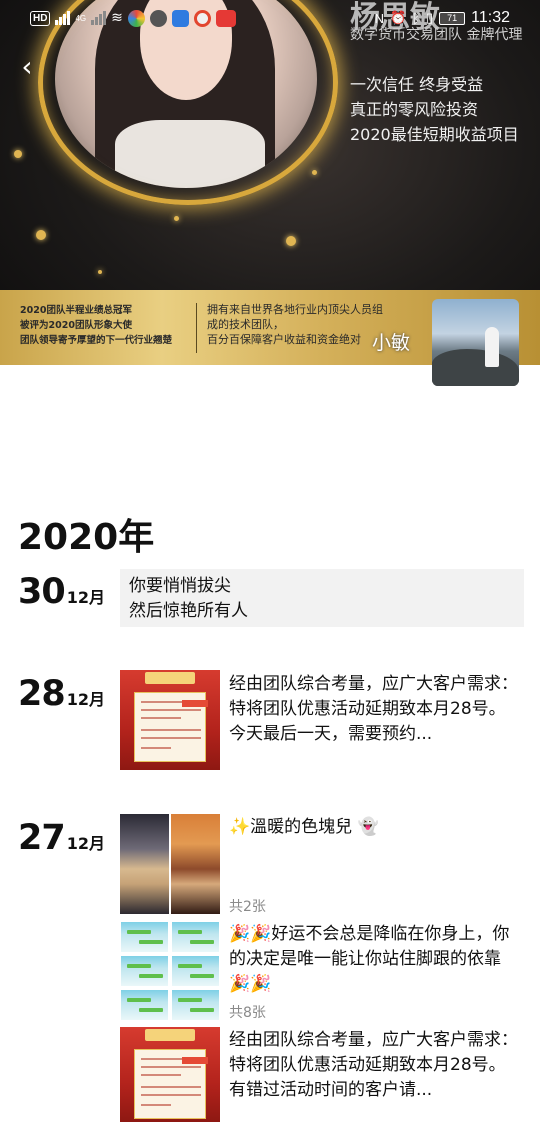 The width and height of the screenshot is (540, 1122). I want to click on post-text-line: 你要悄悄拔尖, so click(180, 586).